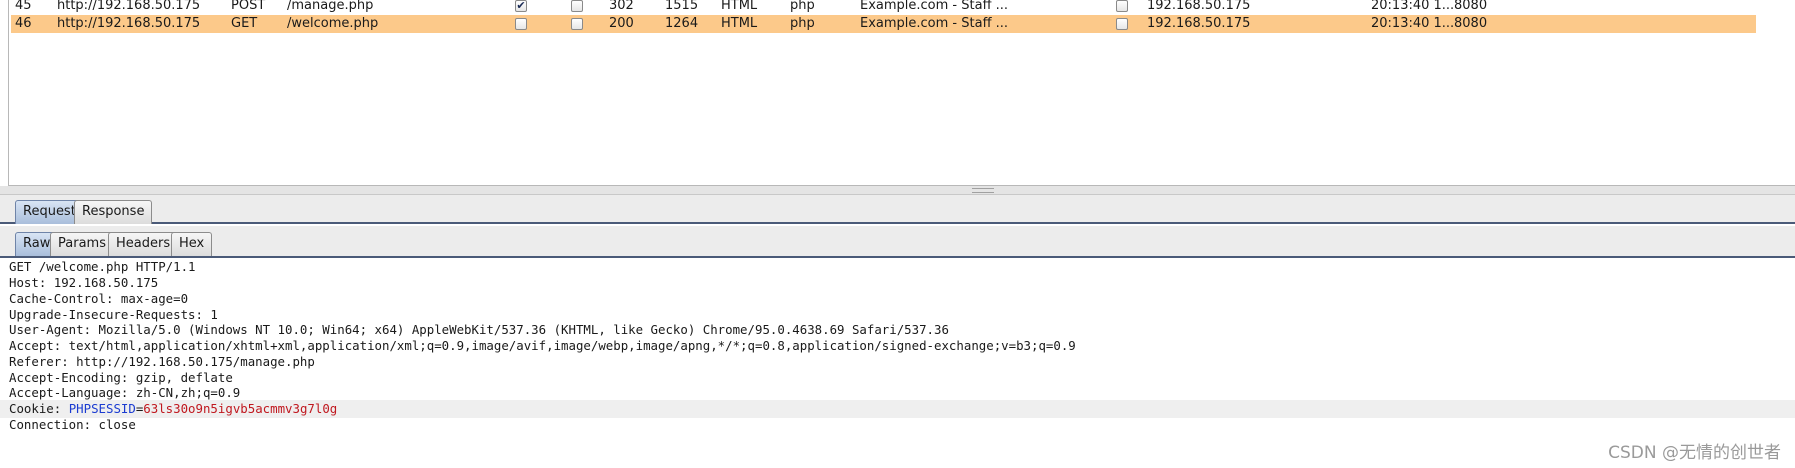  I want to click on message-tab-bar: Request Response, so click(897, 209).